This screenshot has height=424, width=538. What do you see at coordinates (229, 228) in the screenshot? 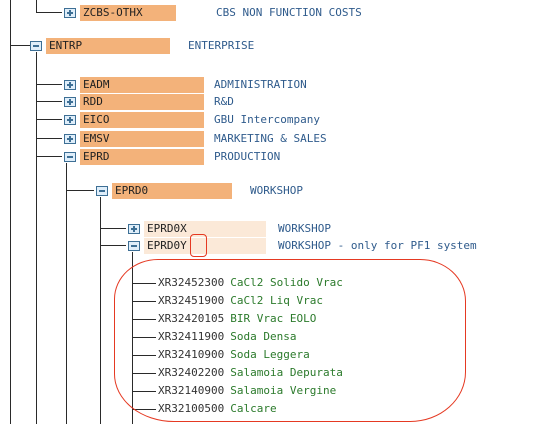
I see `tree-node-eprd0x: EPRD0X WORKSHOP` at bounding box center [229, 228].